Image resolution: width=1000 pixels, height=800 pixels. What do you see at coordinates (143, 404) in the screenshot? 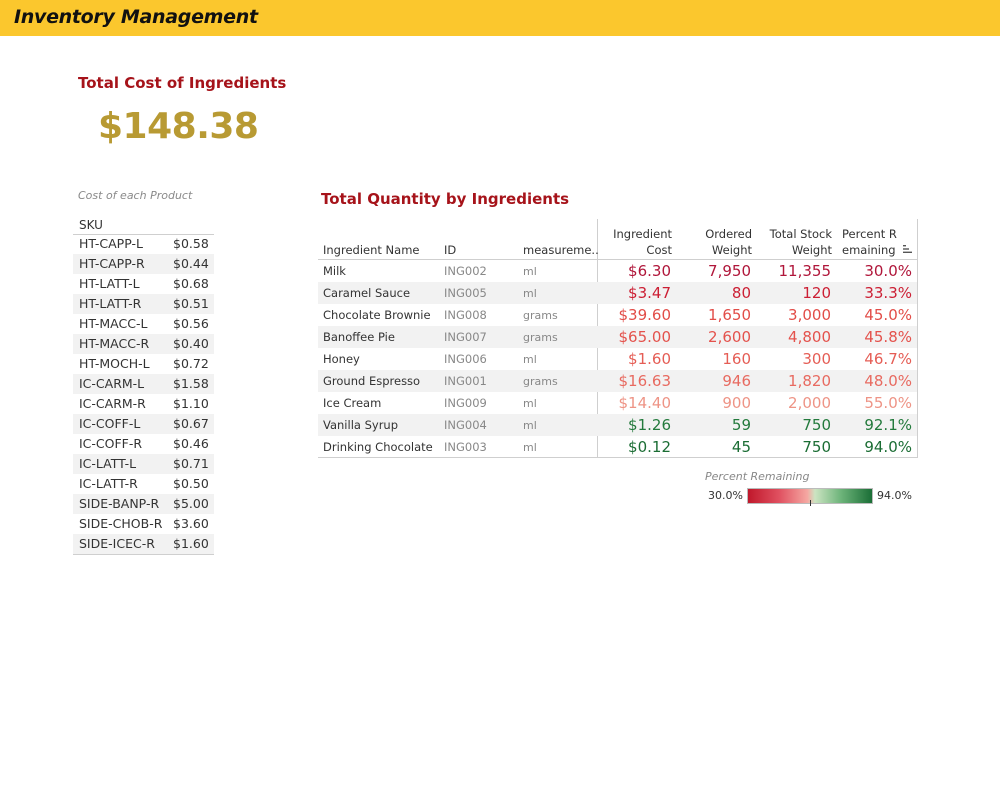
I see `cost-table-row: IC-CARM-R $1.10` at bounding box center [143, 404].